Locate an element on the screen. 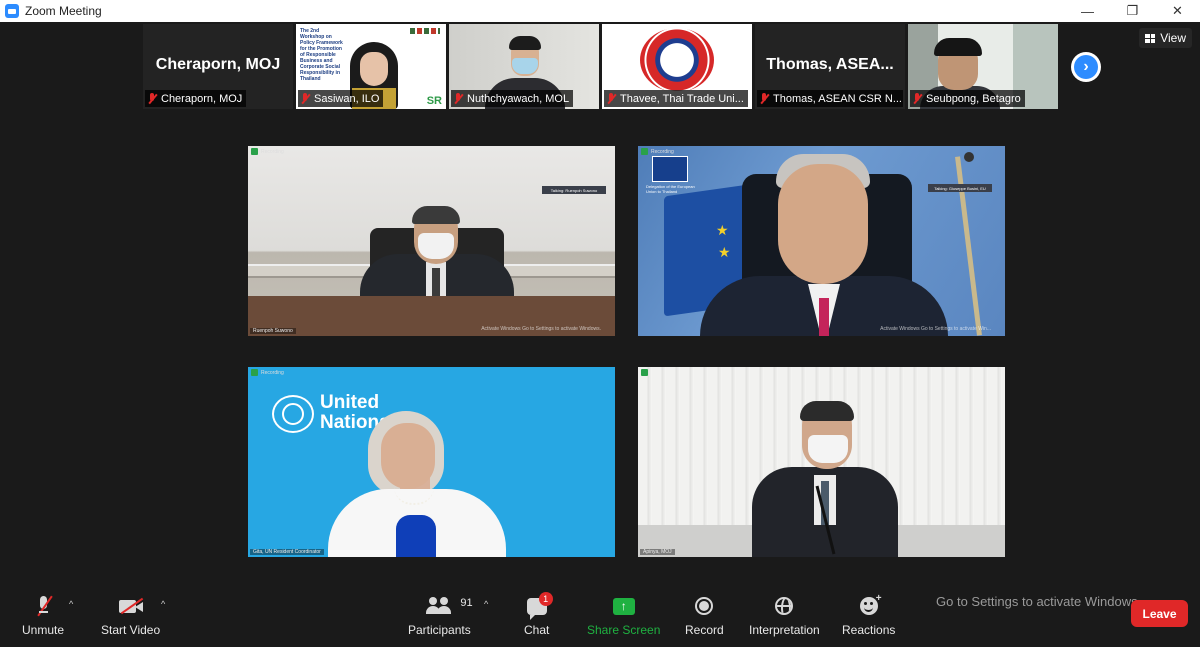 The height and width of the screenshot is (647, 1200). chat-icon: 1 is located at coordinates (539, 605).